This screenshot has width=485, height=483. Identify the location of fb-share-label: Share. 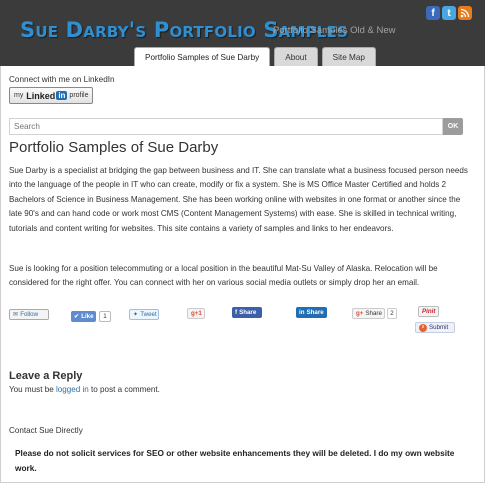
(248, 312).